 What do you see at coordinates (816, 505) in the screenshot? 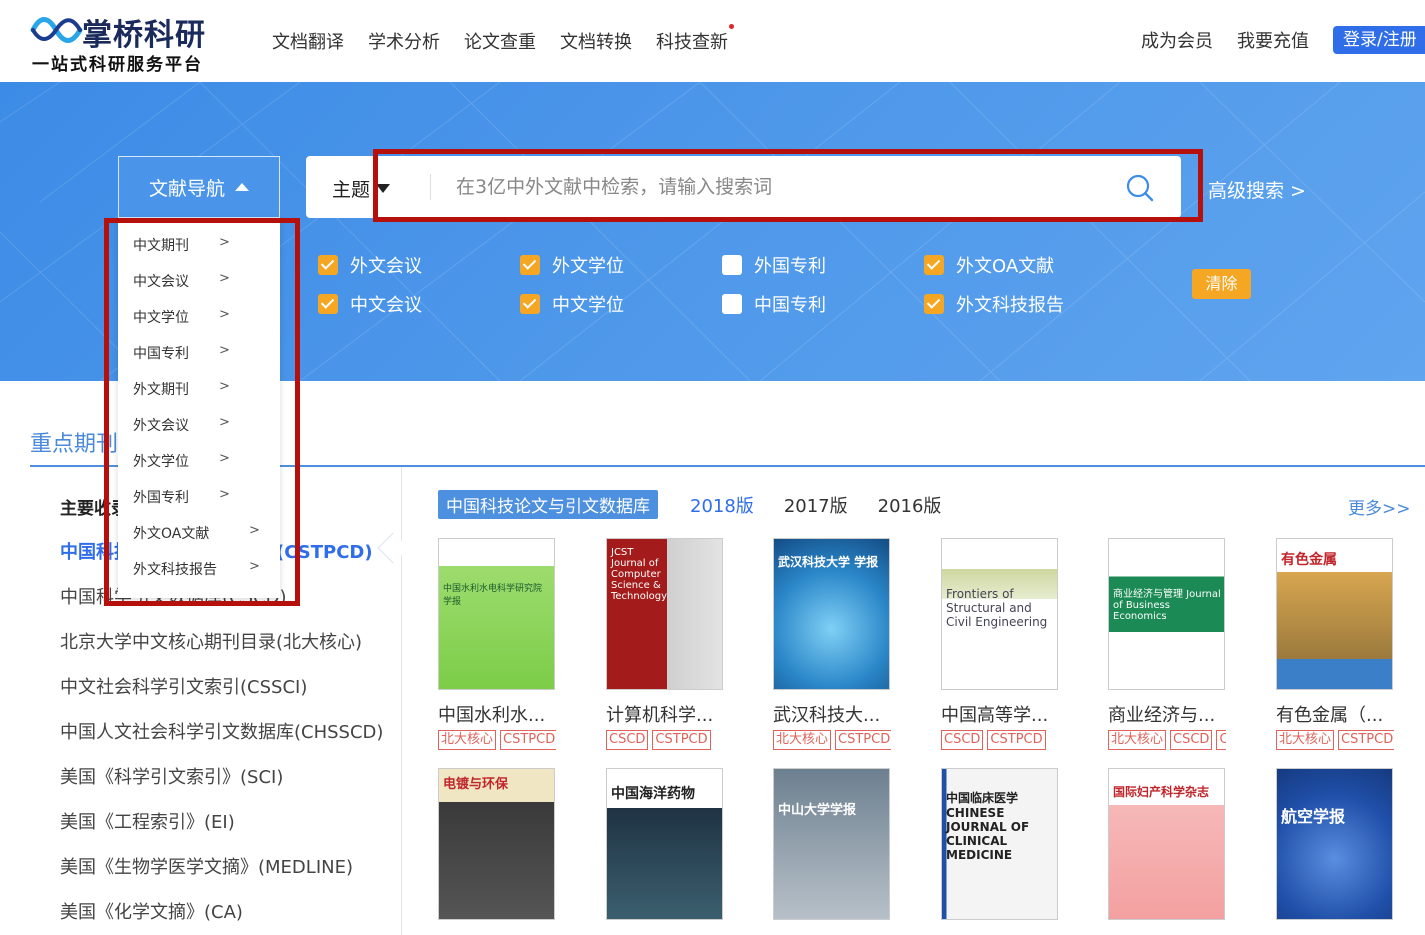
I see `version-tab-2017: 2017版` at bounding box center [816, 505].